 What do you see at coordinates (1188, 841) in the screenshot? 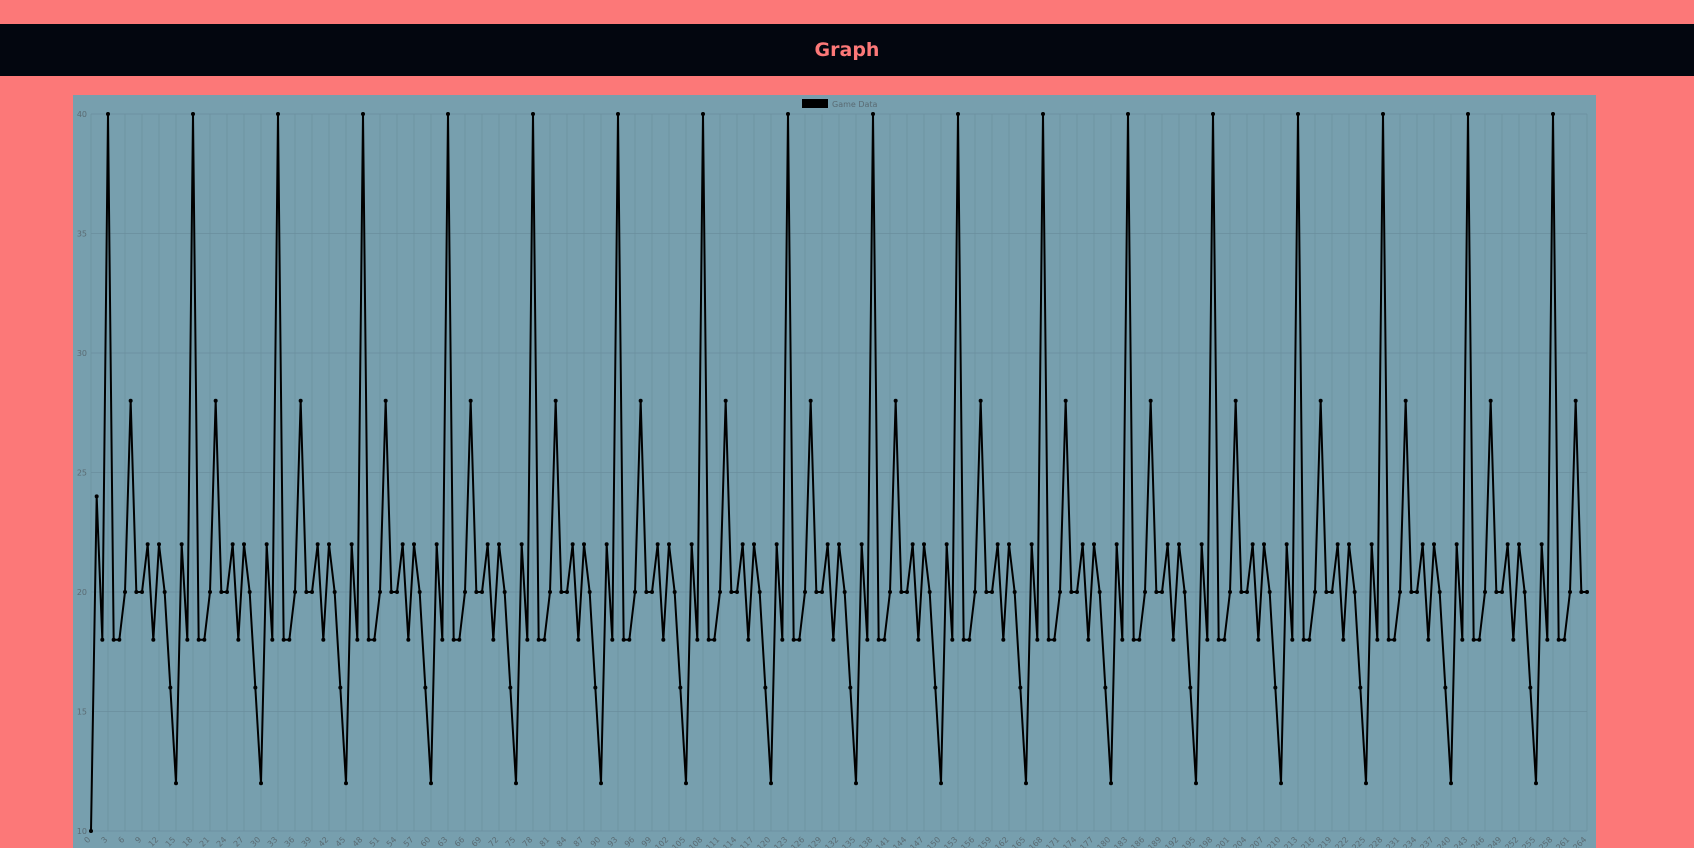
I see `x-tick-label: 195` at bounding box center [1188, 841].